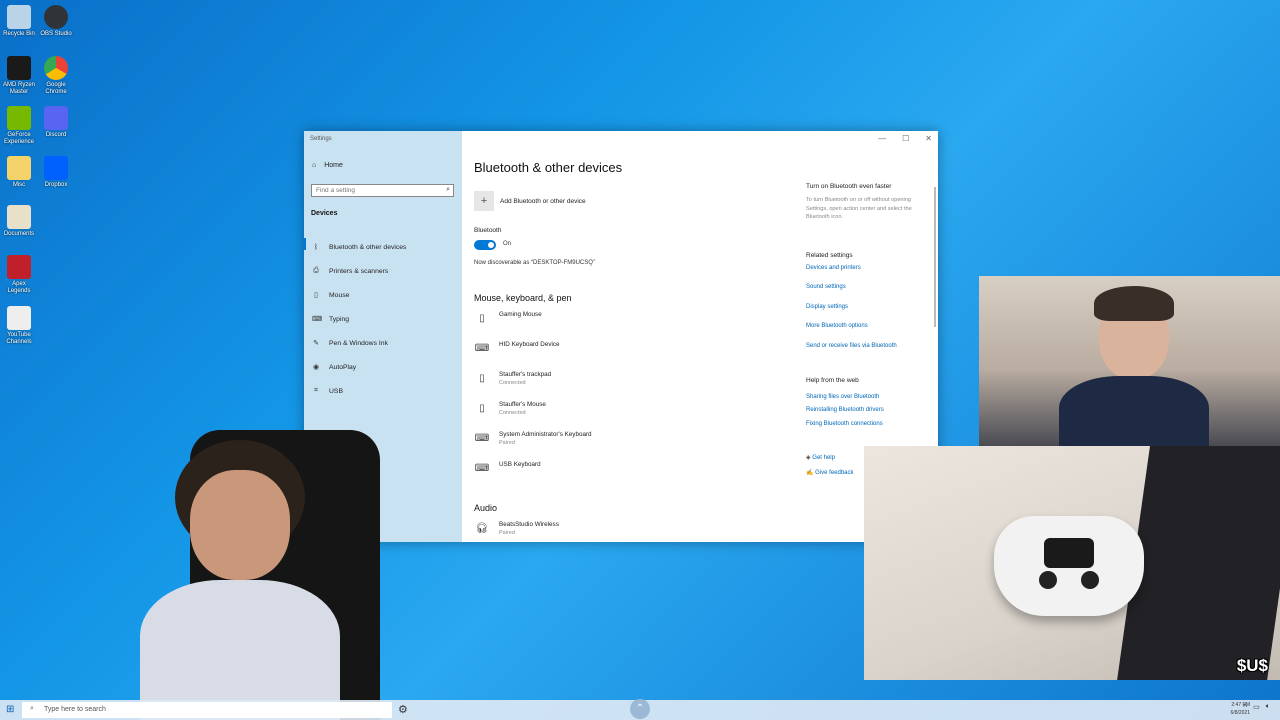 The image size is (1280, 720). Describe the element at coordinates (316, 295) in the screenshot. I see `mouse-icon: ▯` at that location.